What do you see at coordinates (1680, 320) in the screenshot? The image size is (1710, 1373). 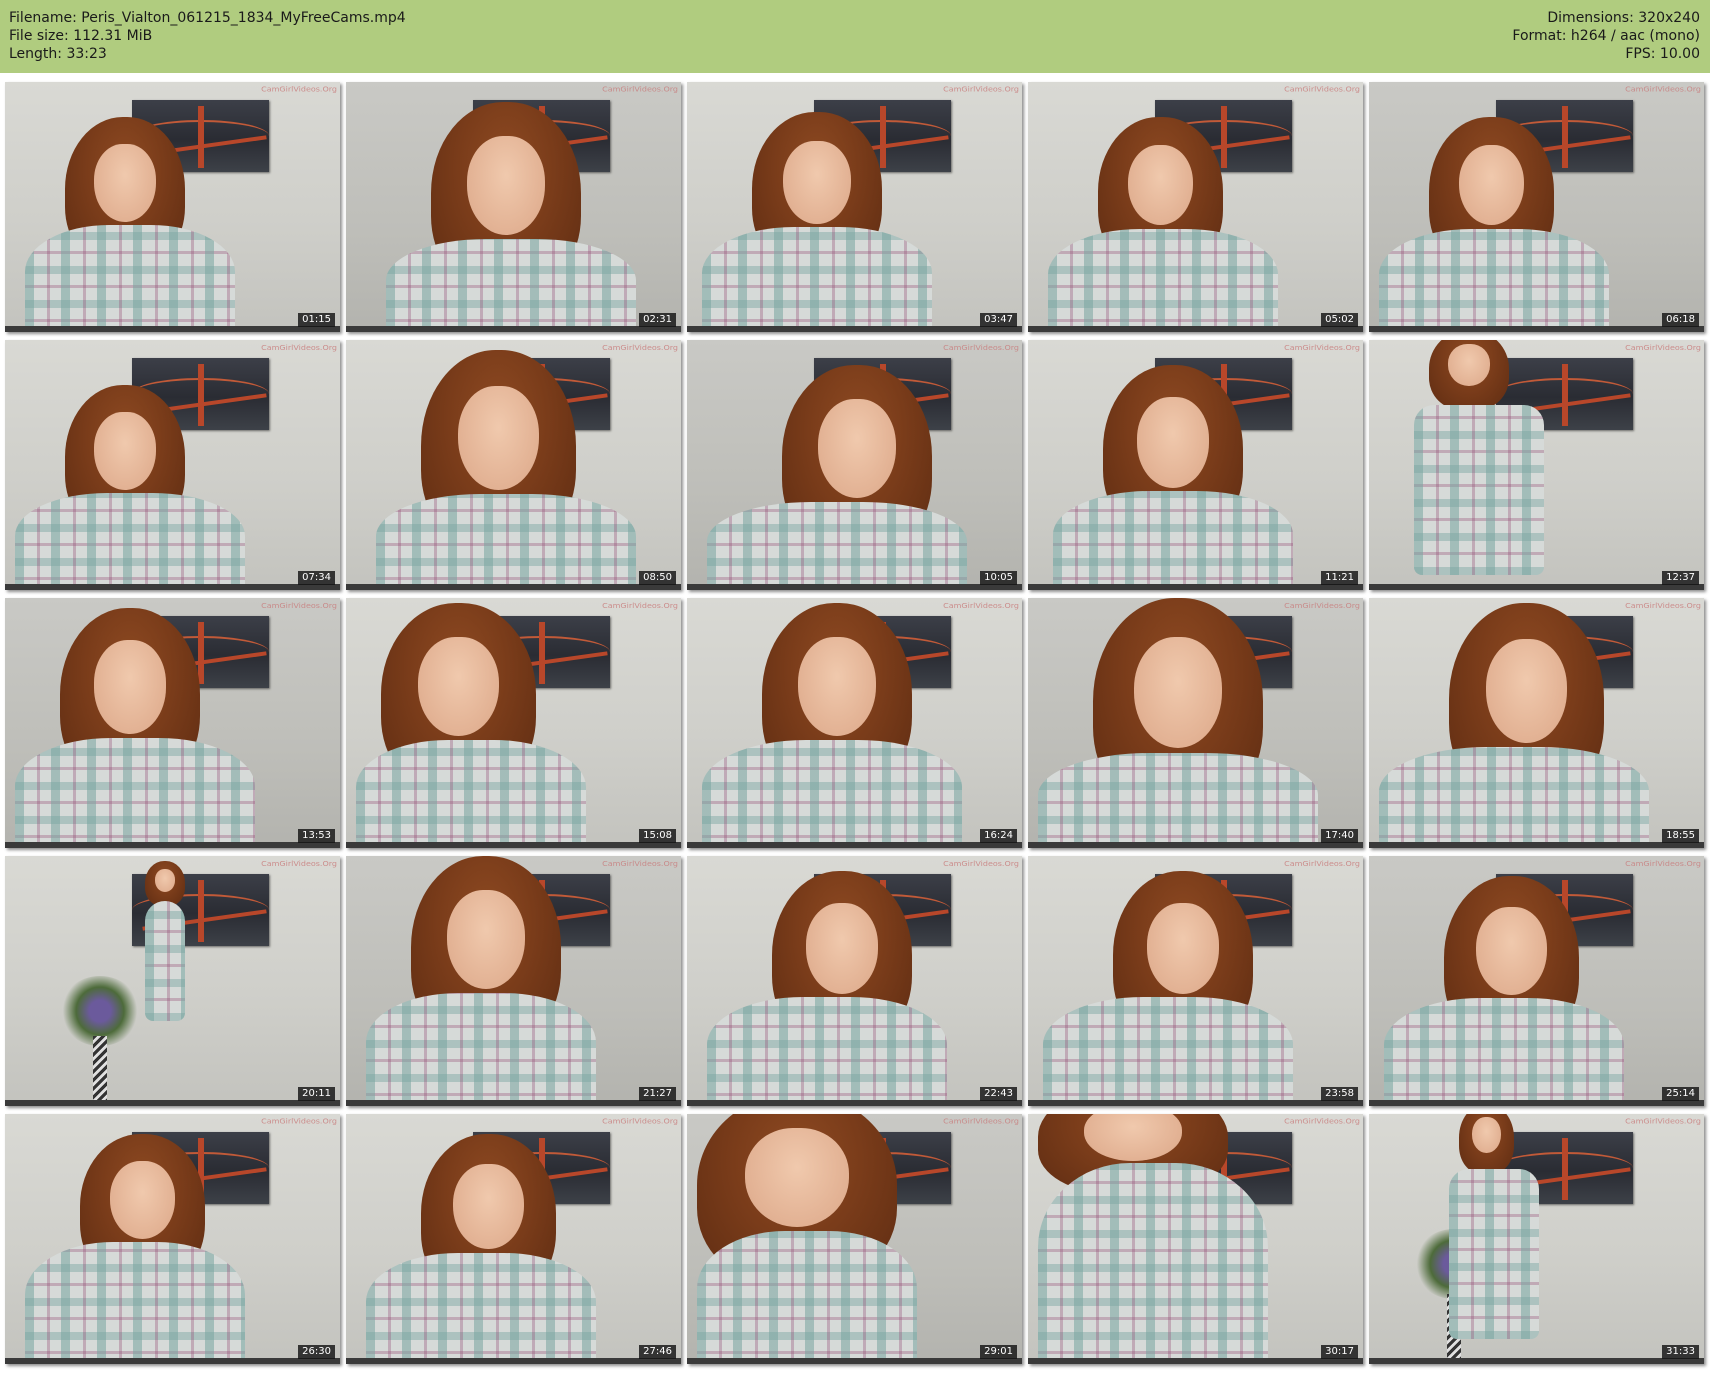 I see `timestamp-label: 06:18` at bounding box center [1680, 320].